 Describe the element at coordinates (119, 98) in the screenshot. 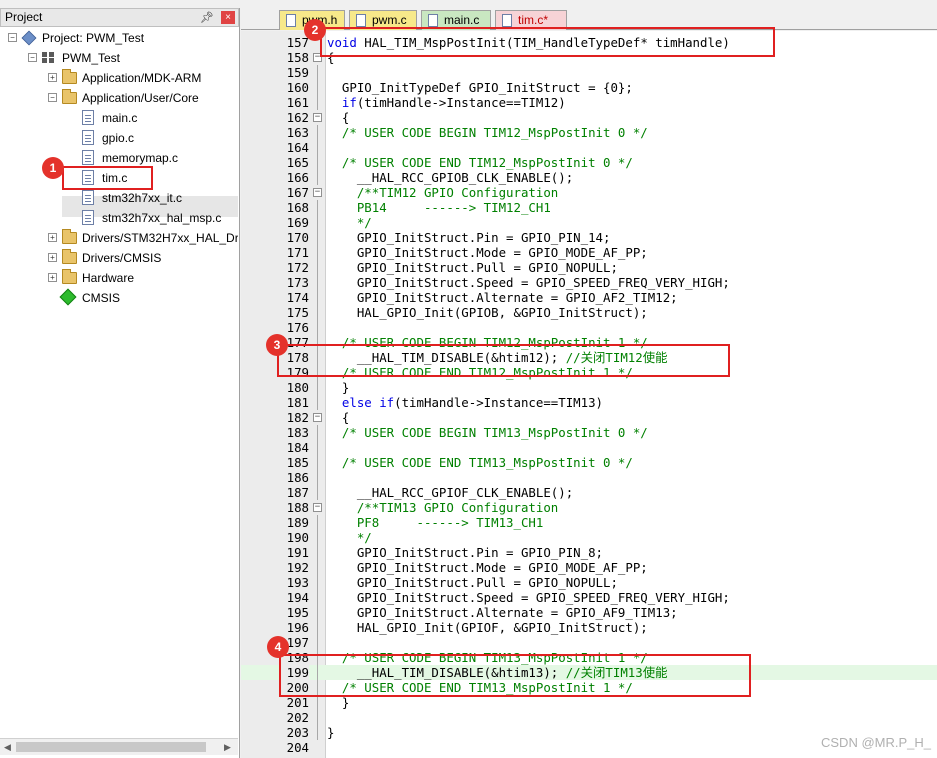

I see `tree-item: − Application/User/Core` at that location.